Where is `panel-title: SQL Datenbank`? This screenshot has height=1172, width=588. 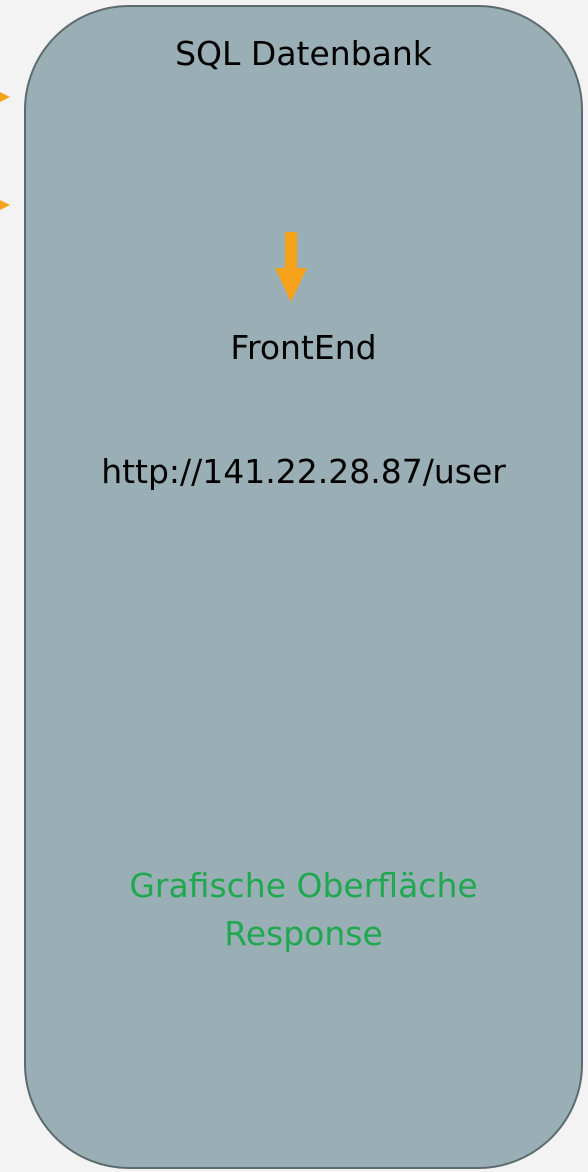 panel-title: SQL Datenbank is located at coordinates (303, 53).